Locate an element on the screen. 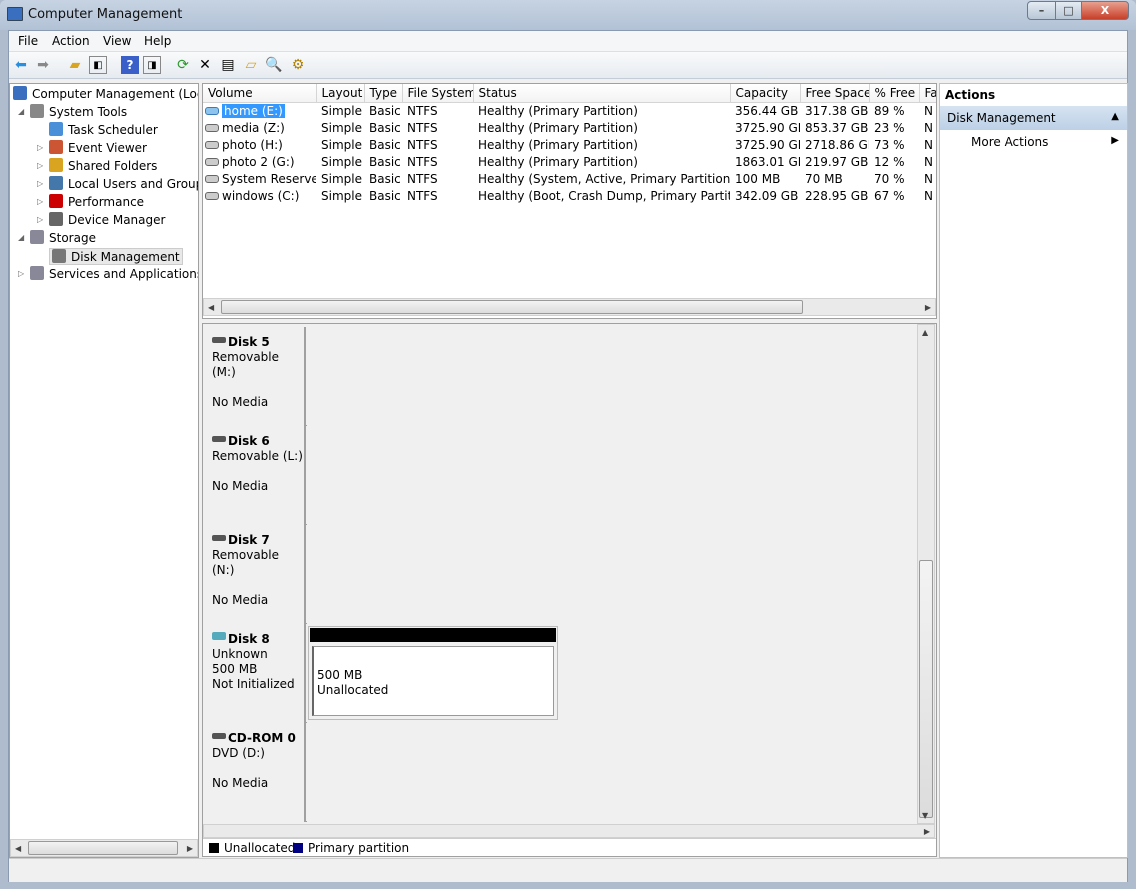 Image resolution: width=1136 pixels, height=889 pixels. open-icon: ▱ is located at coordinates (251, 65).